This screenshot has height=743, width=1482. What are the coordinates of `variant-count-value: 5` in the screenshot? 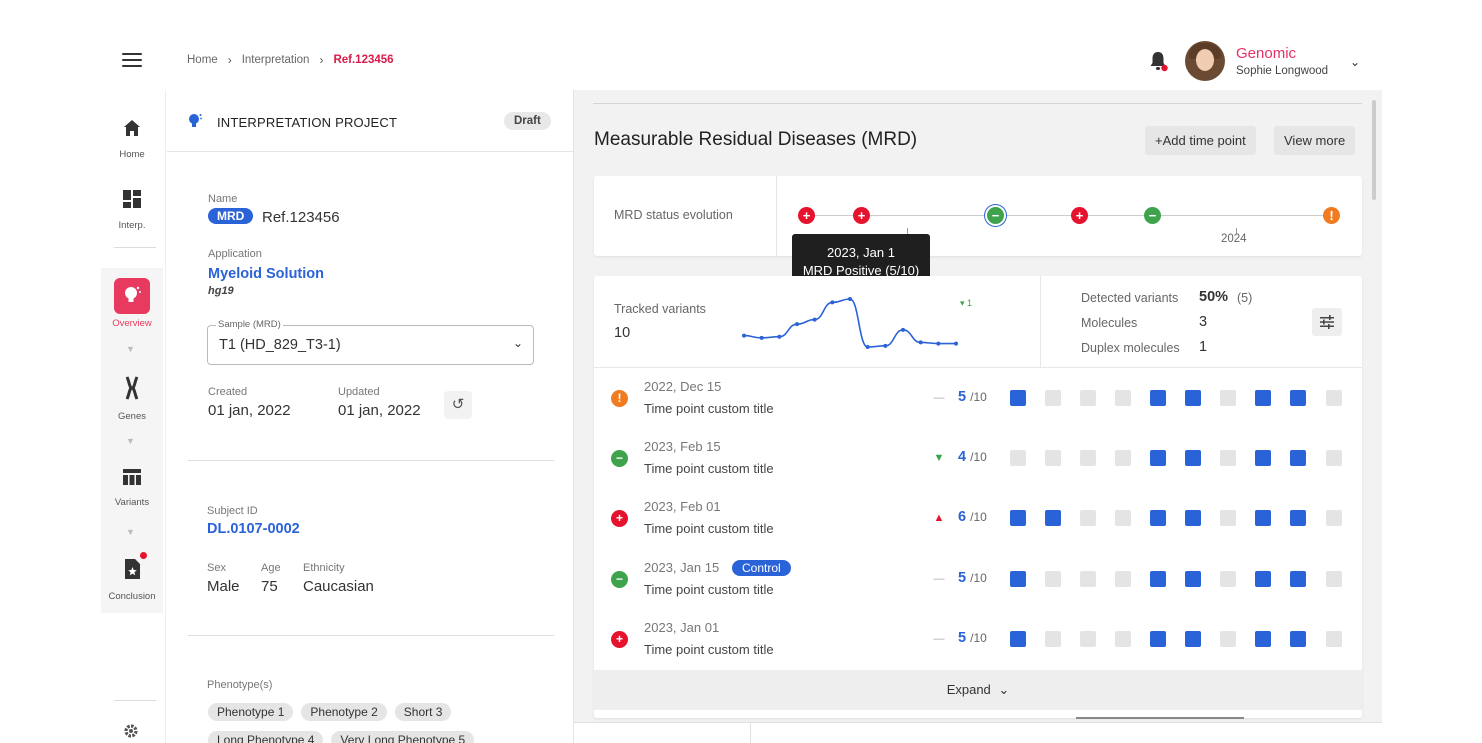 It's located at (962, 577).